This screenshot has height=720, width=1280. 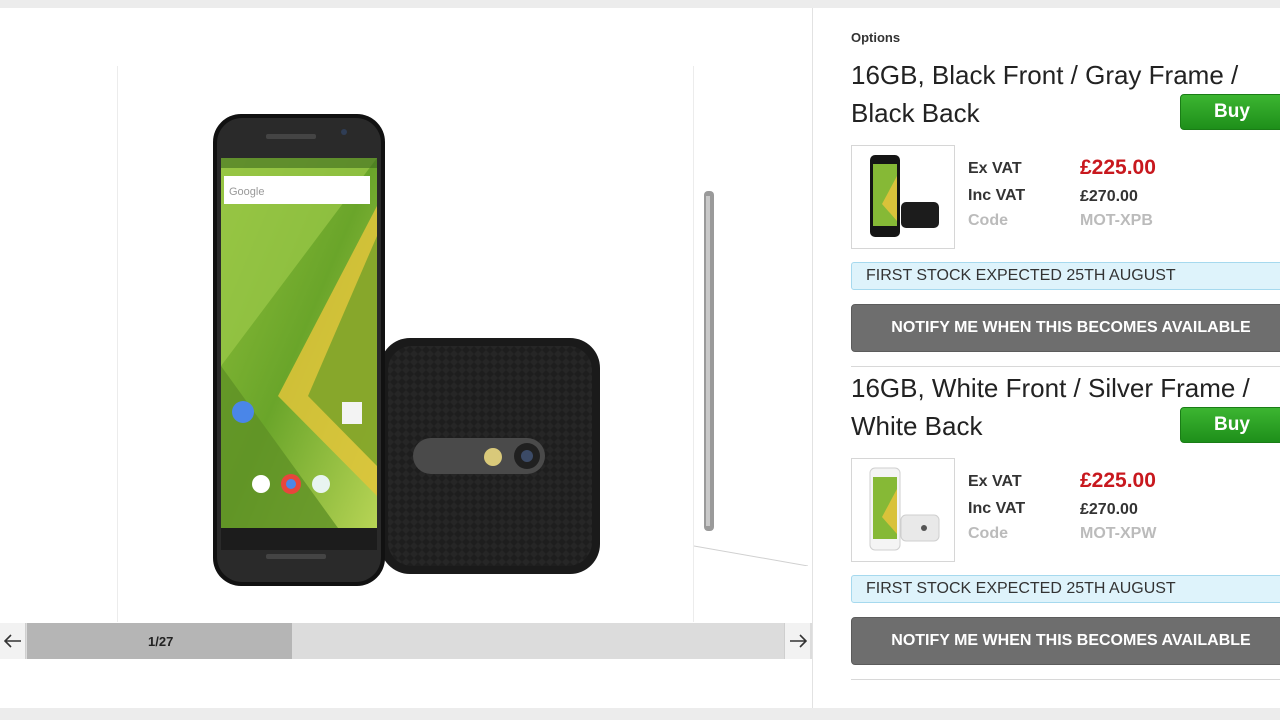 I want to click on phone-black-thumbnail, so click(x=904, y=196).